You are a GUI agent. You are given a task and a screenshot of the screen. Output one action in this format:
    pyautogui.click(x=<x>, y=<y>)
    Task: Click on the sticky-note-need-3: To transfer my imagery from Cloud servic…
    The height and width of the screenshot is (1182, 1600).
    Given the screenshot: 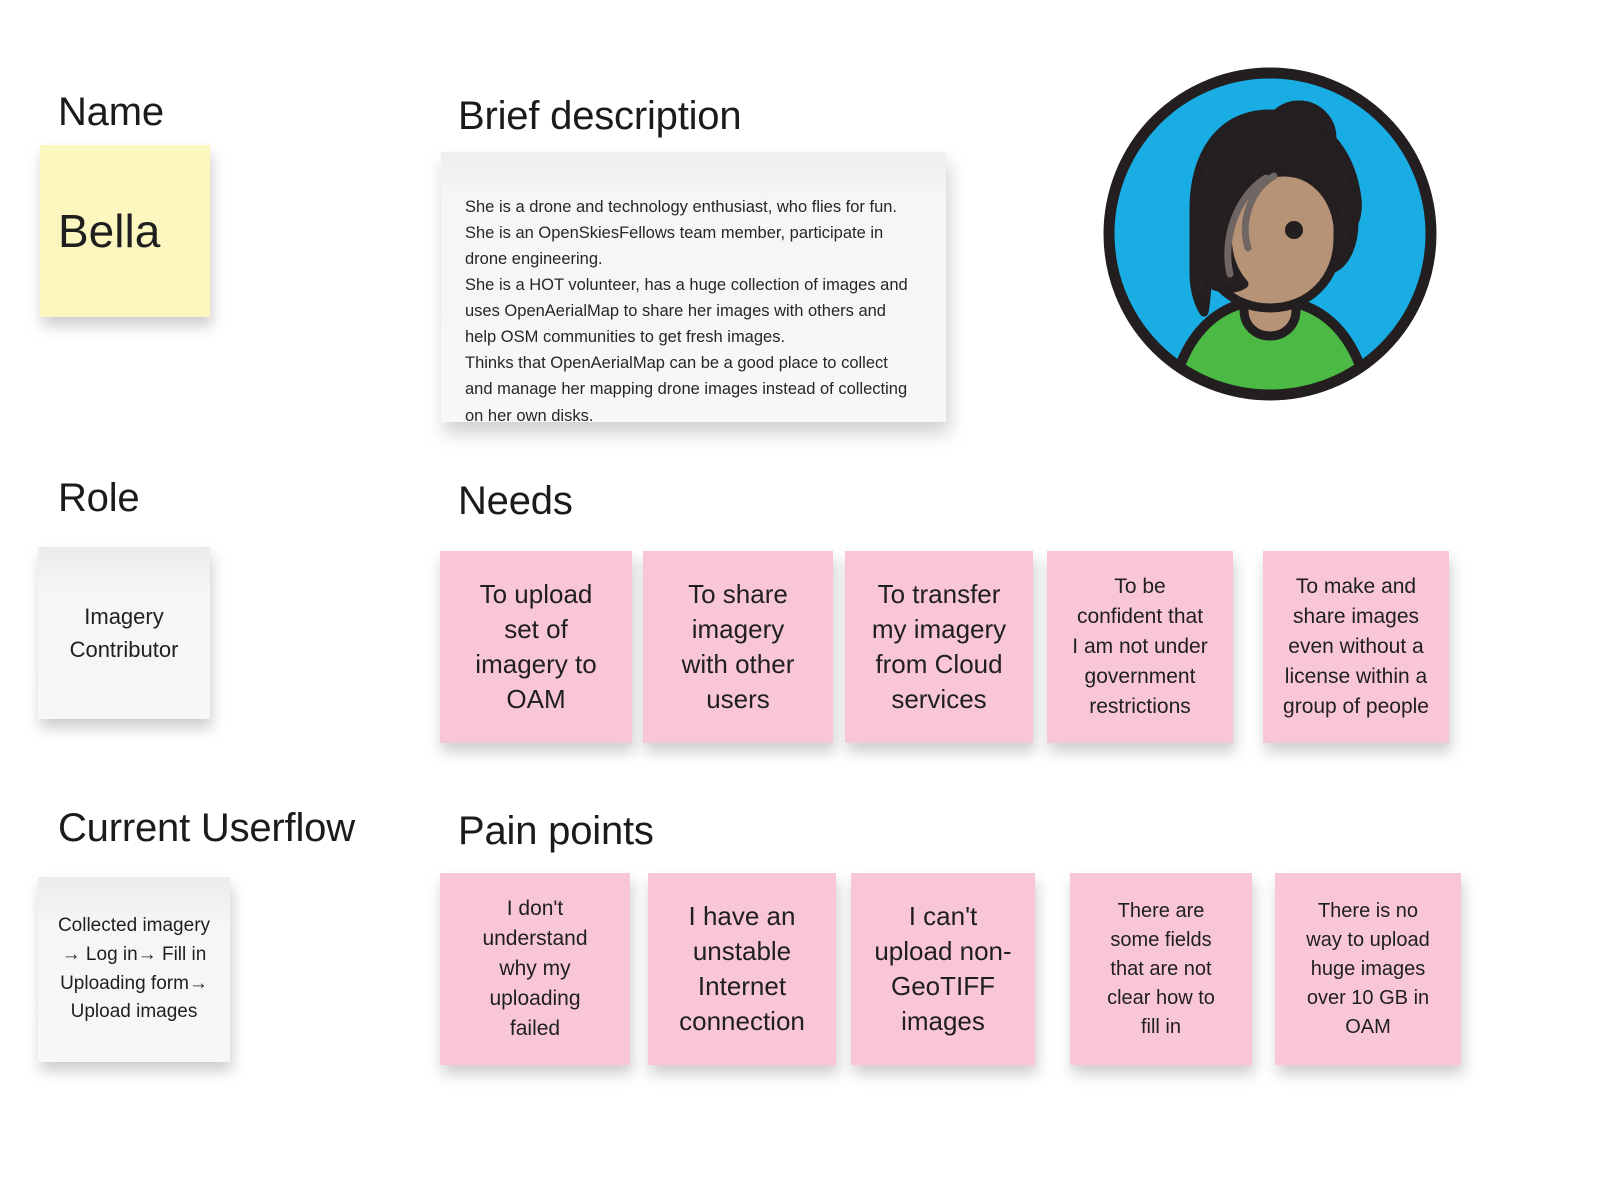 What is the action you would take?
    pyautogui.click(x=939, y=647)
    